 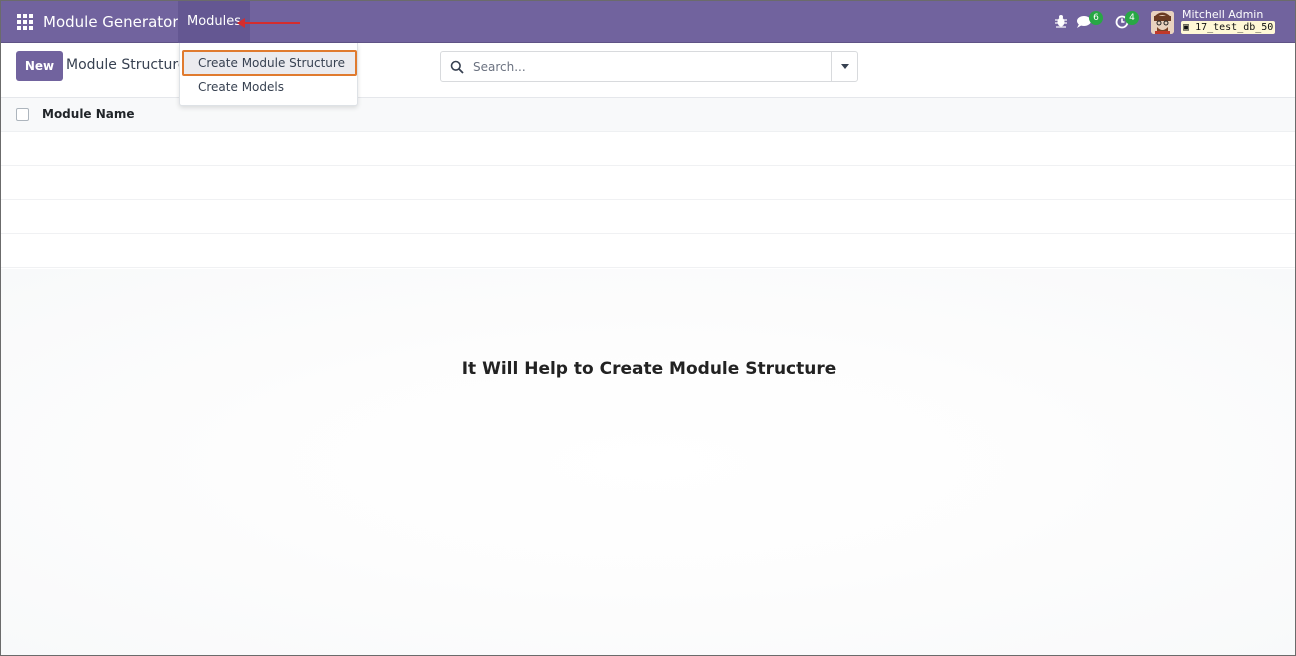 What do you see at coordinates (25, 22) in the screenshot?
I see `apps-grid-icon` at bounding box center [25, 22].